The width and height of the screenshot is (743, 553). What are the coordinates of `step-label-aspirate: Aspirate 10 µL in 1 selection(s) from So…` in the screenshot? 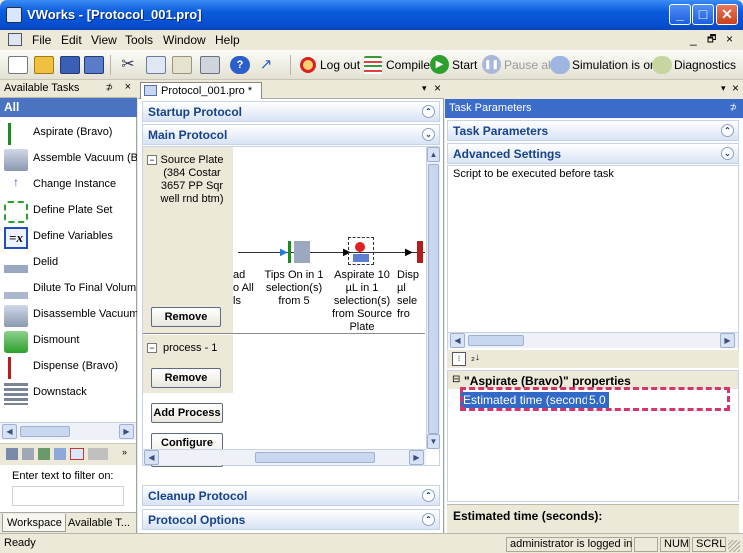 It's located at (362, 301).